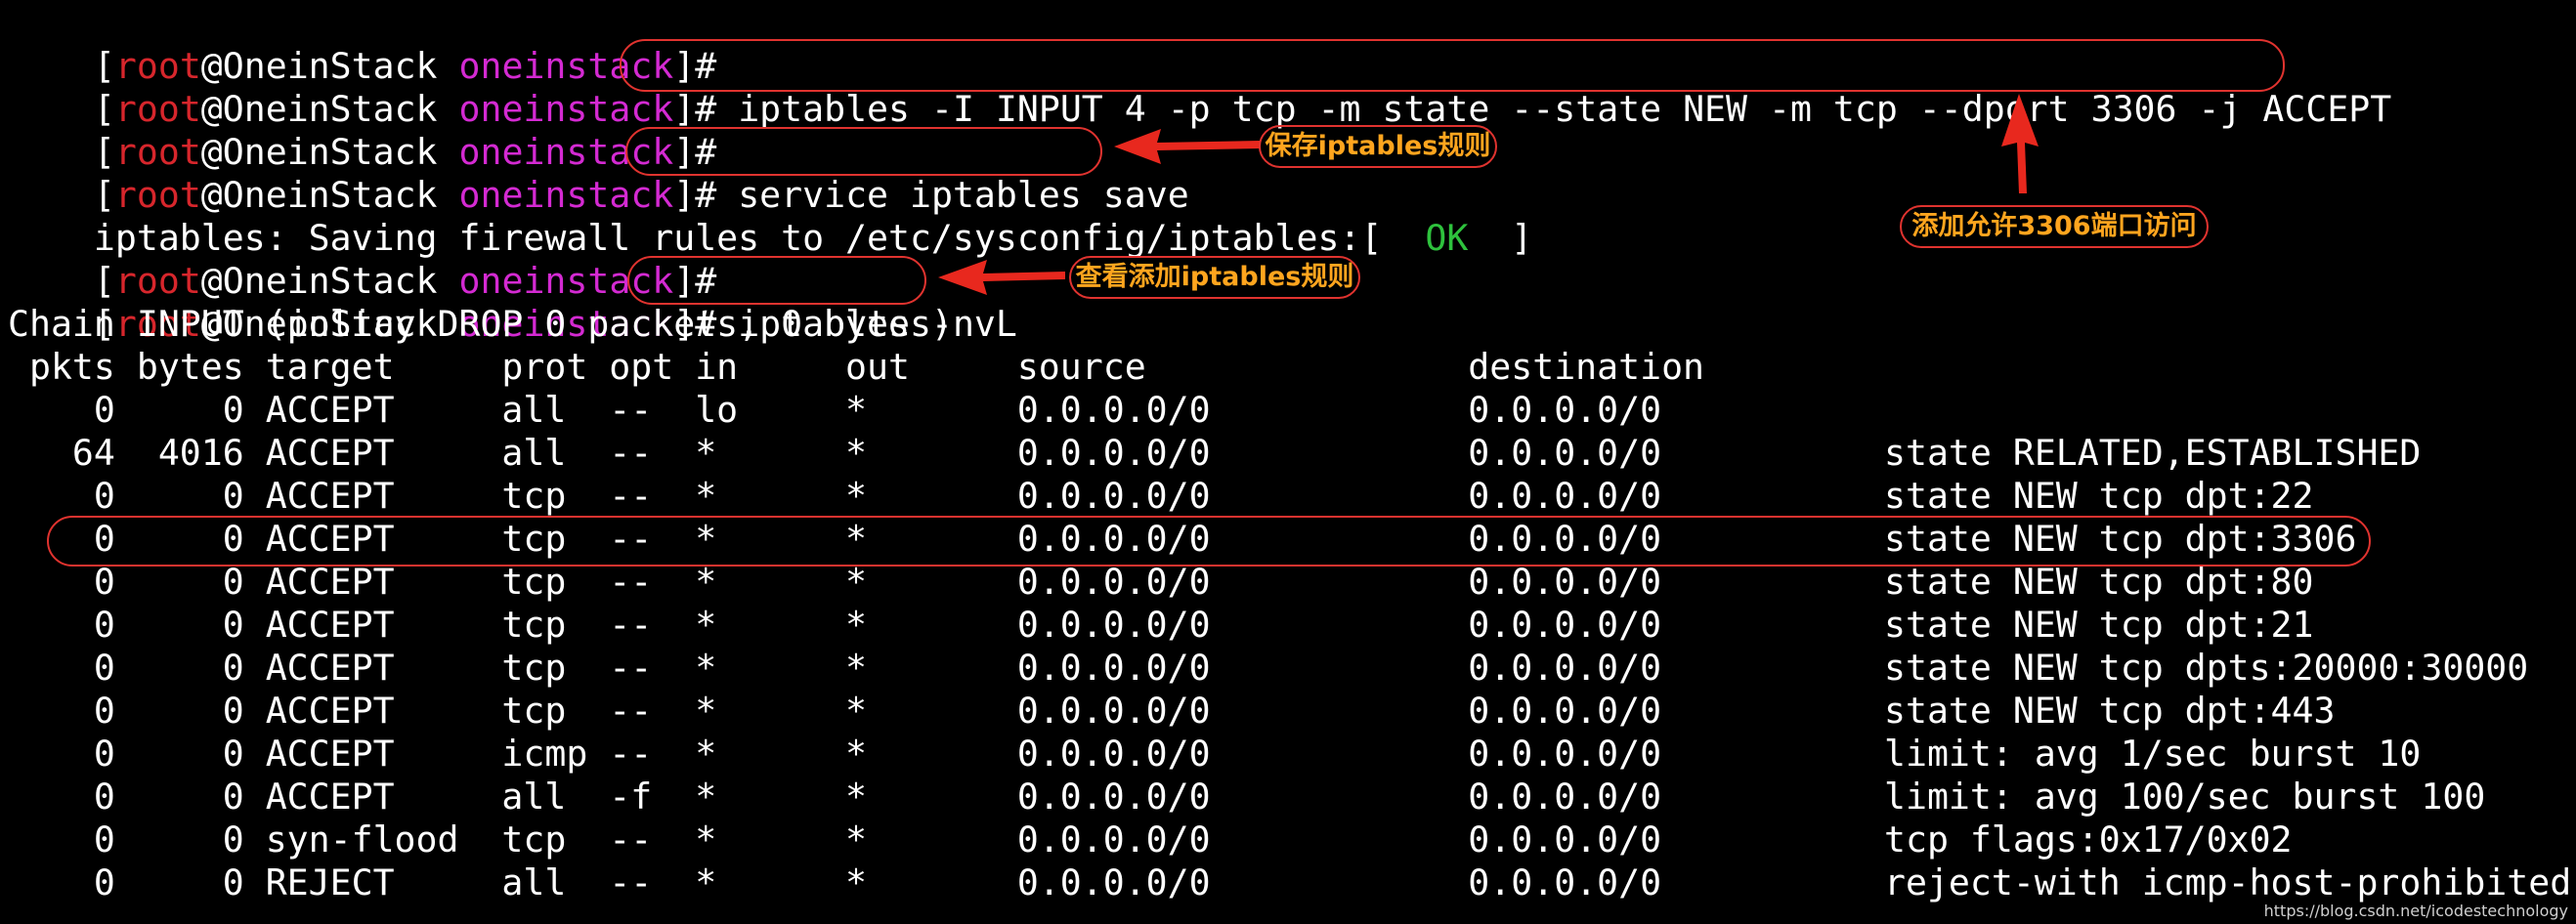 The image size is (2576, 924). I want to click on annotation-save-rules: 保存iptables规则, so click(1378, 146).